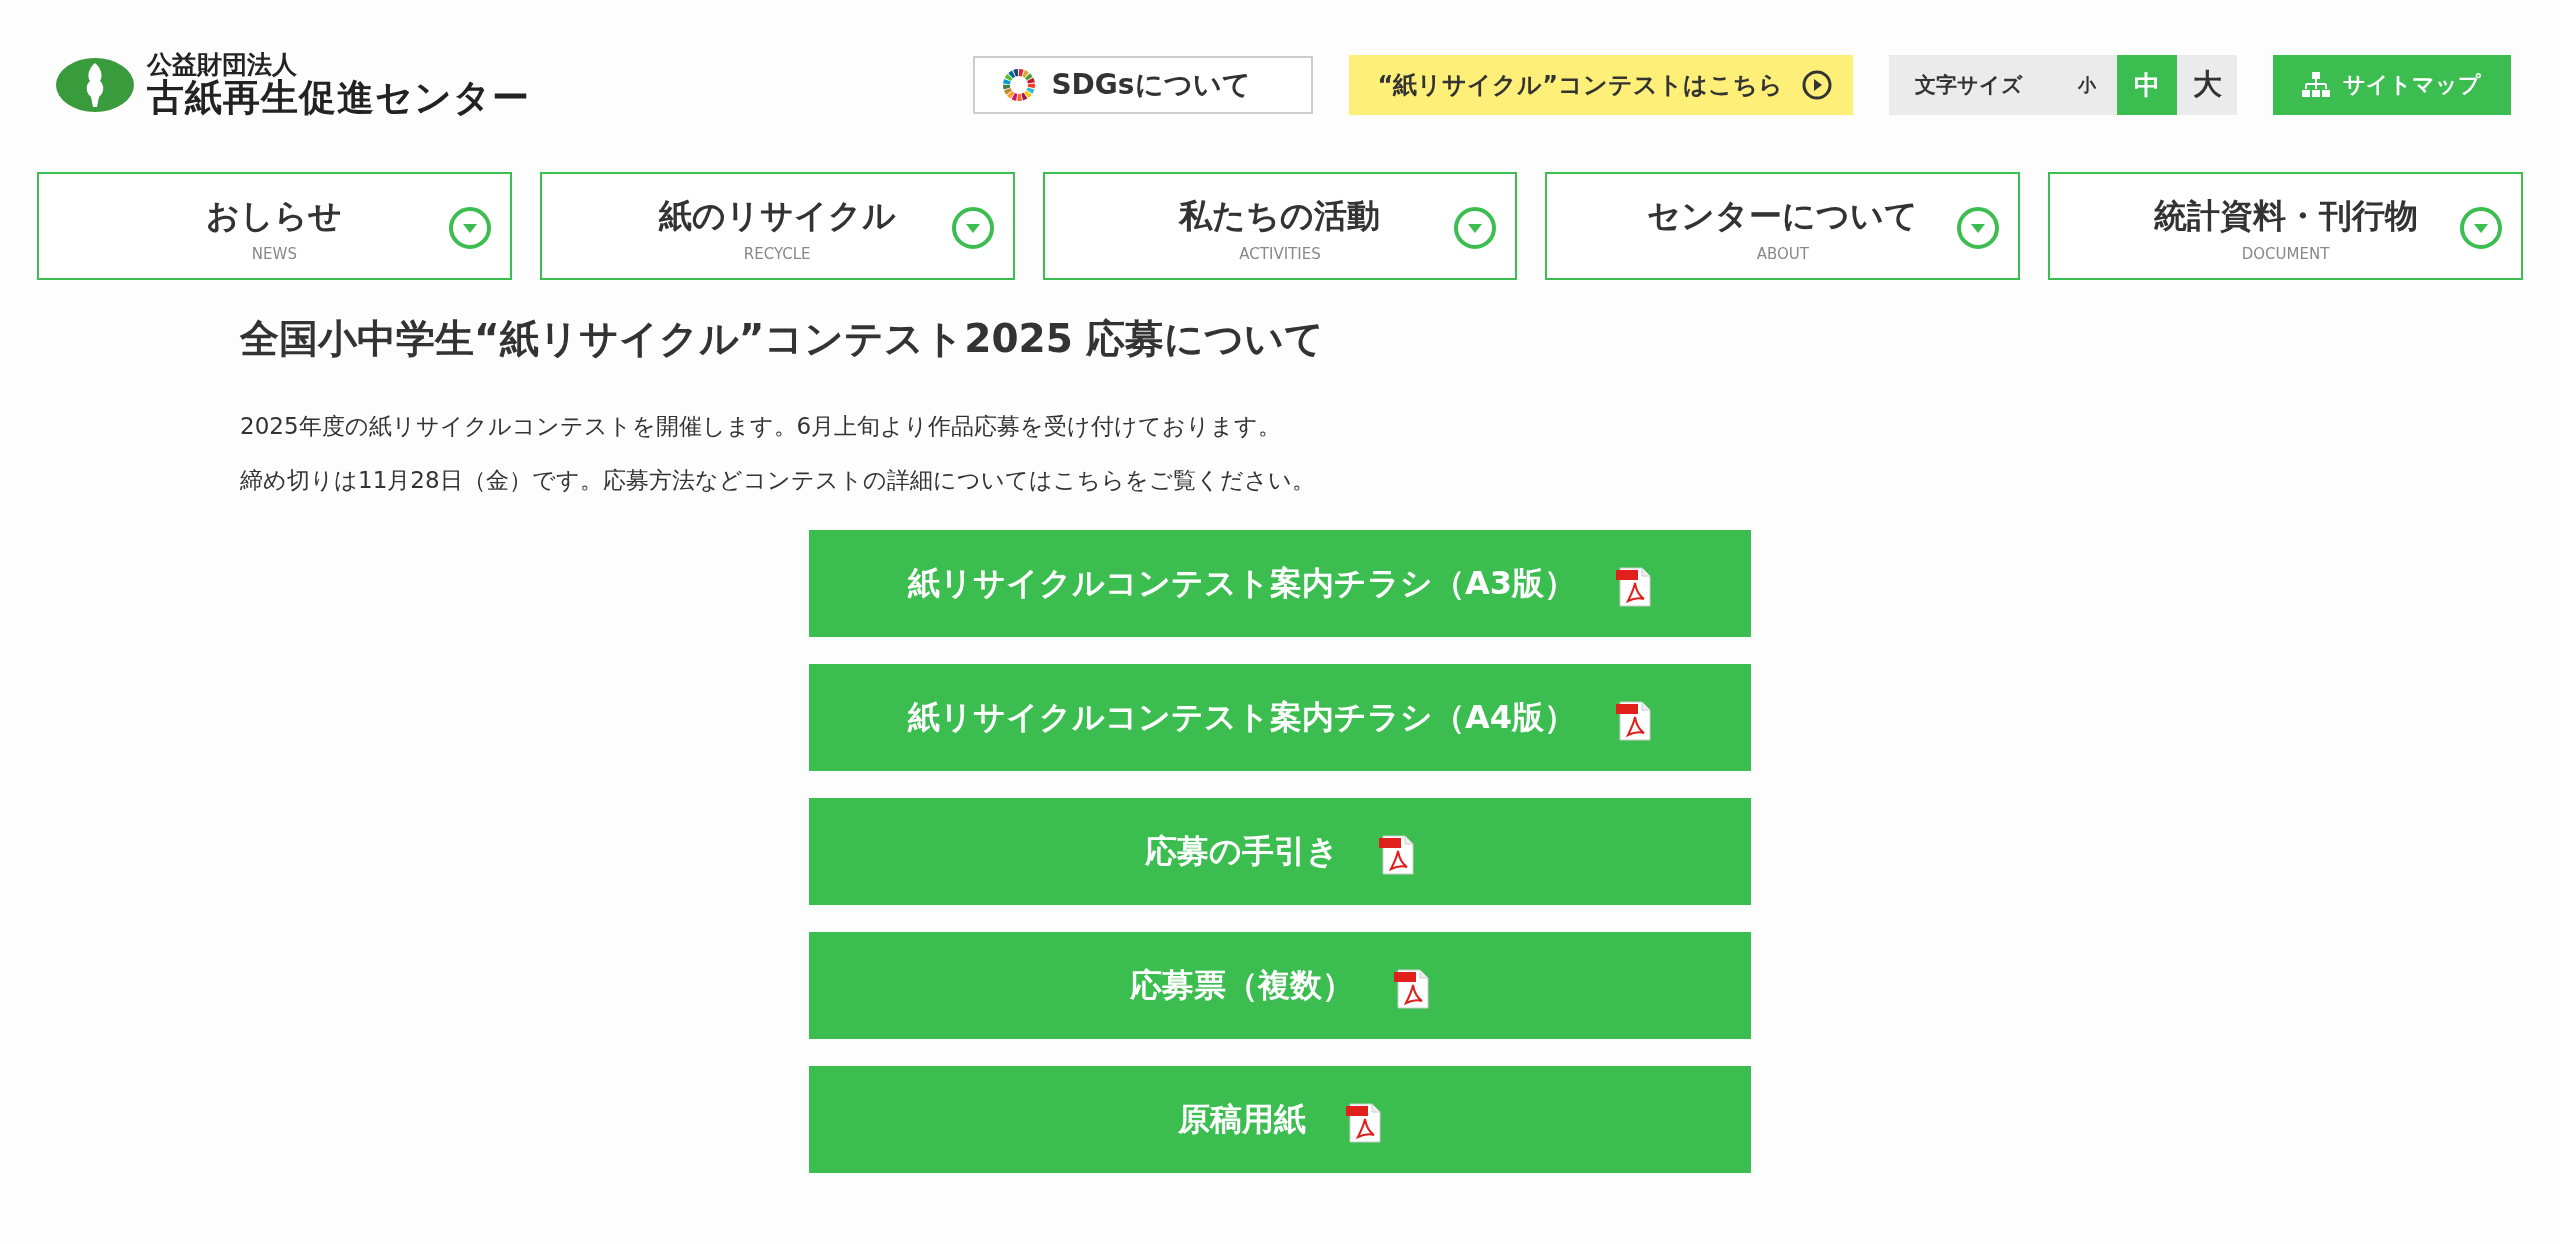 The image size is (2560, 1244). Describe the element at coordinates (1817, 85) in the screenshot. I see `play-circle-icon` at that location.